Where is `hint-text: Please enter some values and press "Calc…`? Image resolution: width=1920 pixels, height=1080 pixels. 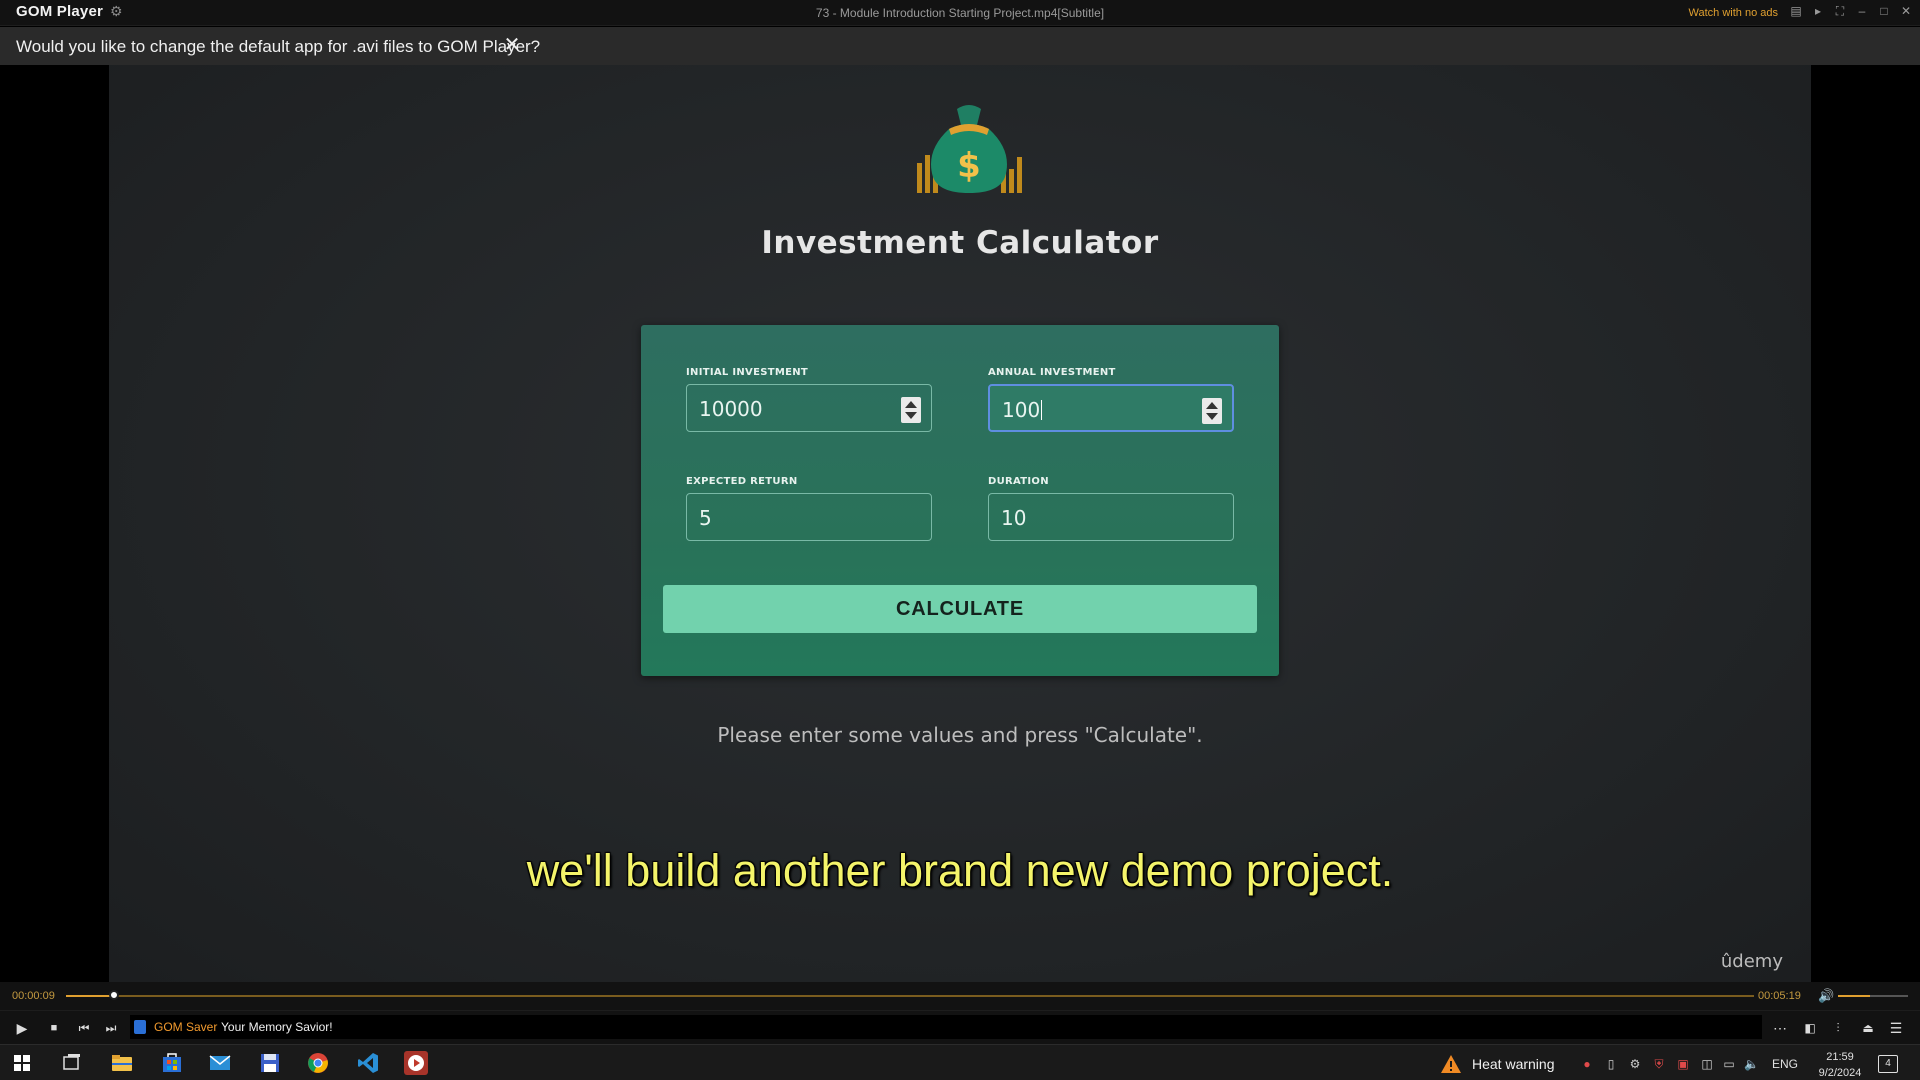 hint-text: Please enter some values and press "Calc… is located at coordinates (960, 735).